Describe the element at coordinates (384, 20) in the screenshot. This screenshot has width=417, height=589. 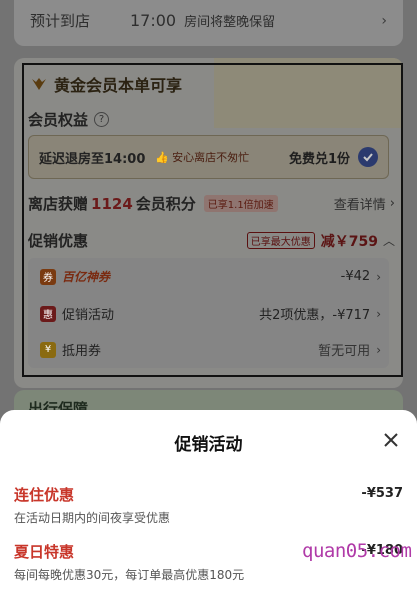
I see `chevron-right-icon: ›` at that location.